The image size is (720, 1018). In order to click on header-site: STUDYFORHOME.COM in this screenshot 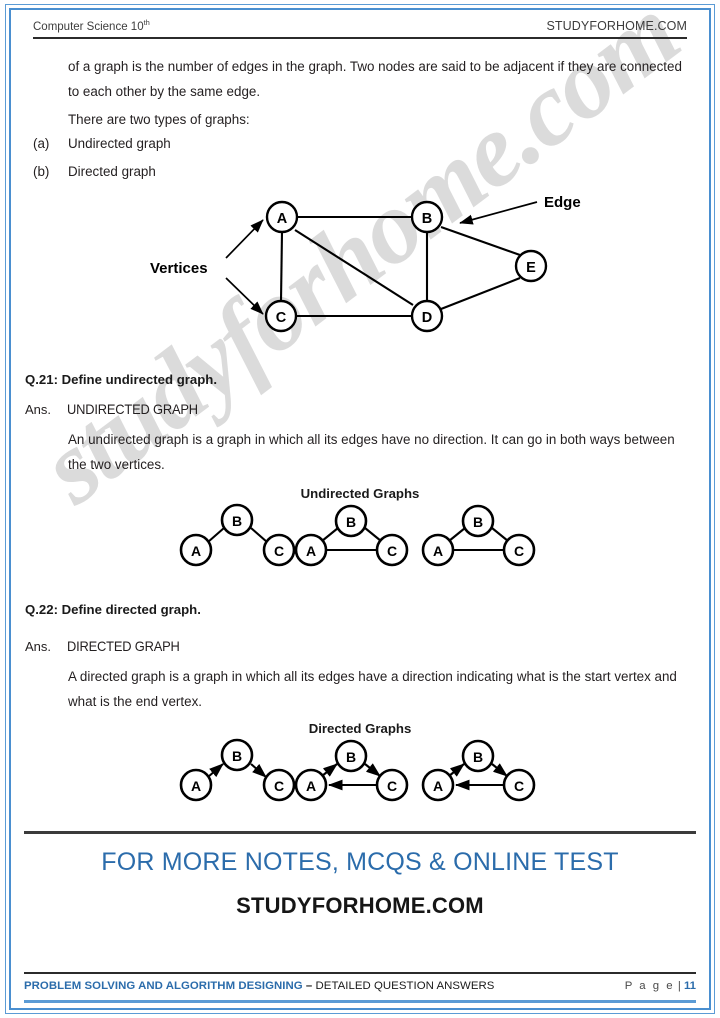, I will do `click(616, 25)`.